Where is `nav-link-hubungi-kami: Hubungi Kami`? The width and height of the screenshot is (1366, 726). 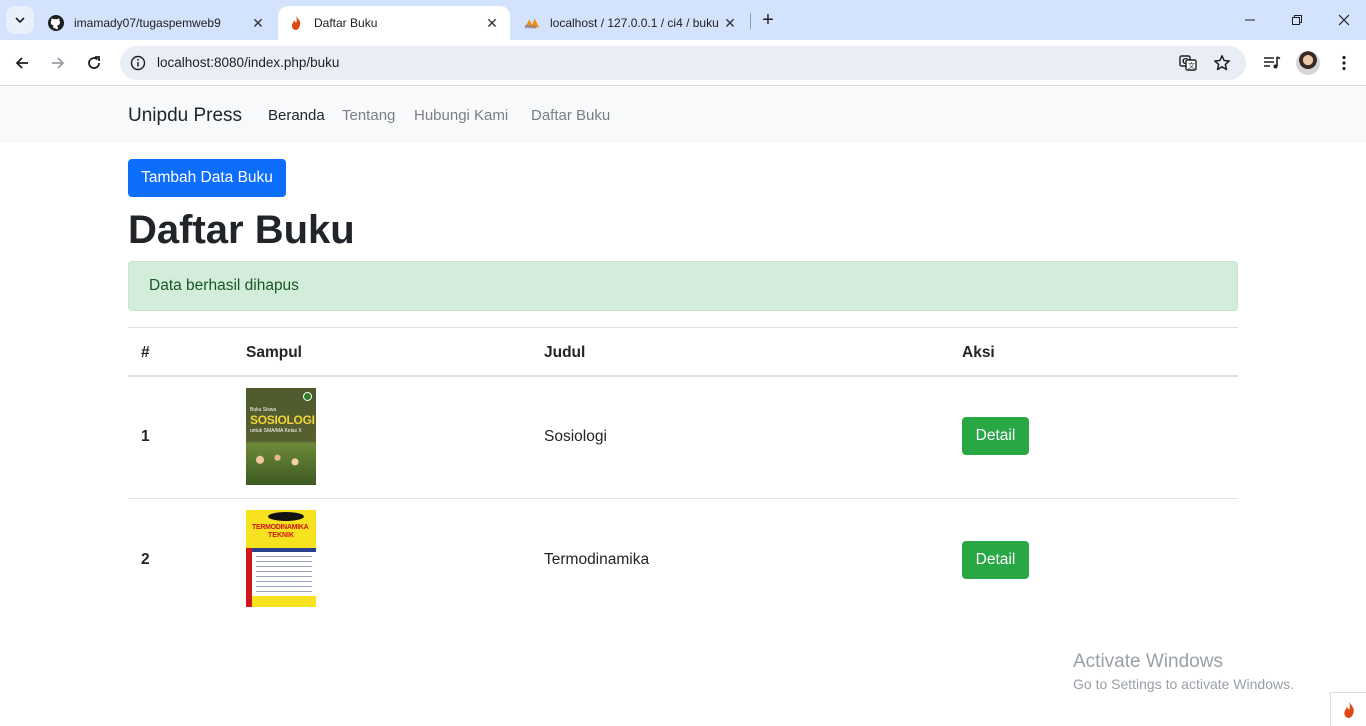
nav-link-hubungi-kami: Hubungi Kami is located at coordinates (461, 115).